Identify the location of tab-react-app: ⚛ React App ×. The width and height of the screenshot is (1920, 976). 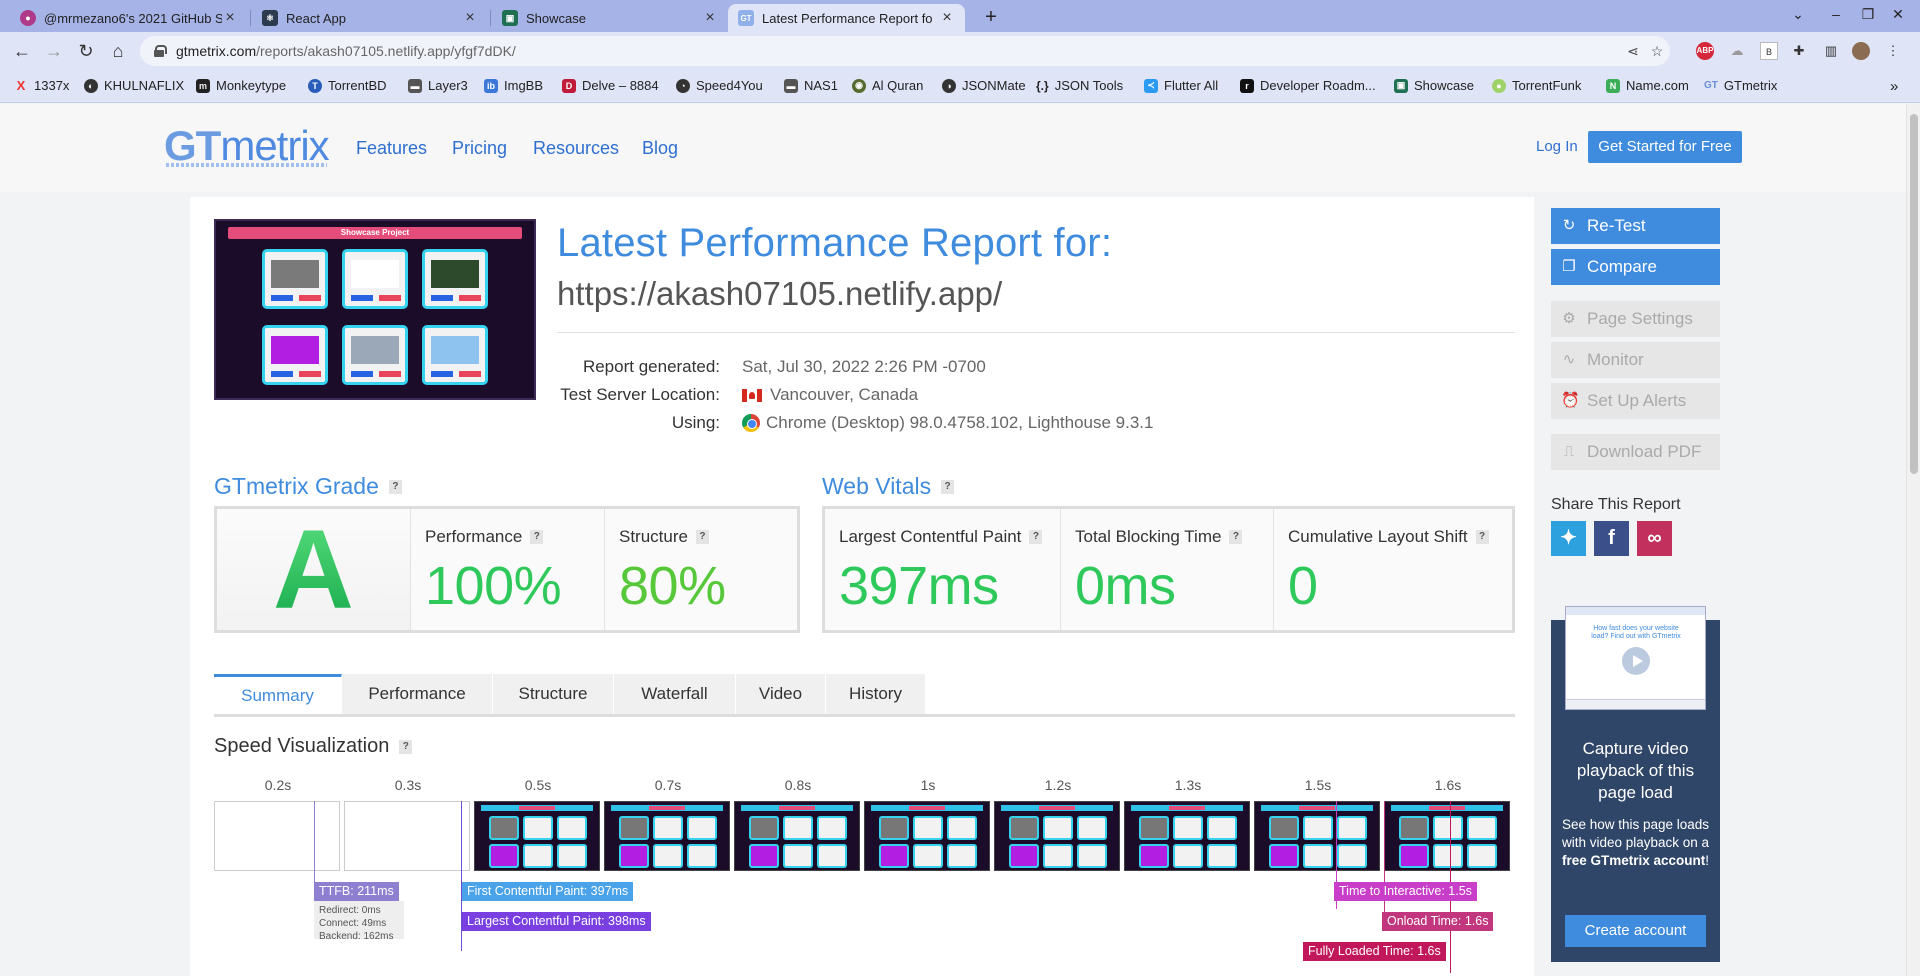
(370, 18).